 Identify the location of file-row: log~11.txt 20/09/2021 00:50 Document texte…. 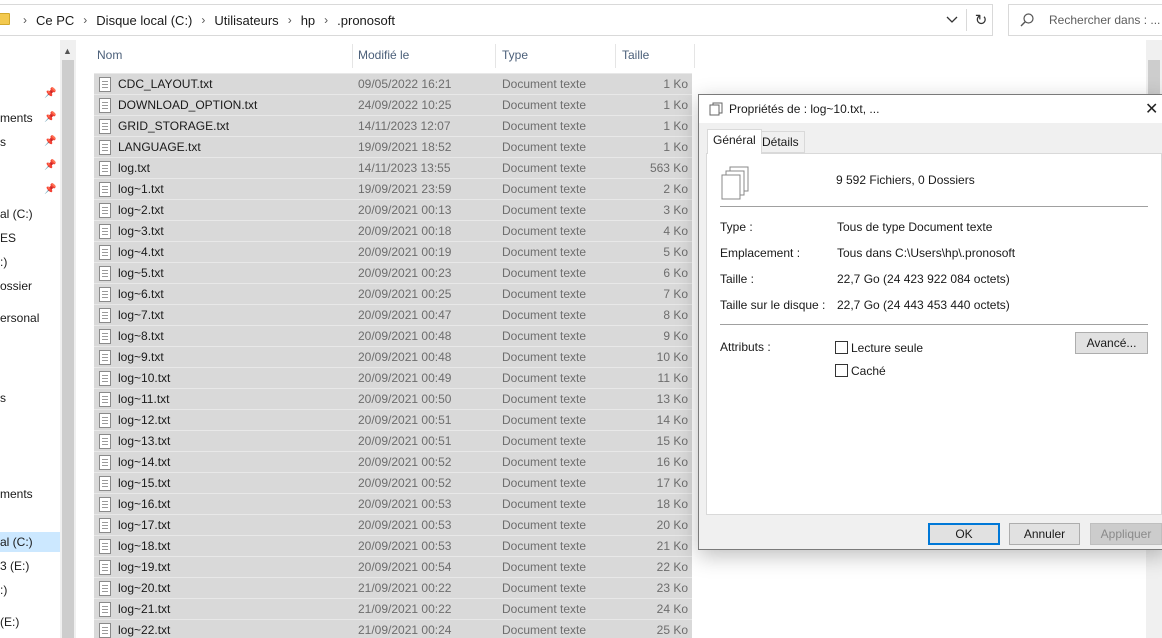
(393, 398).